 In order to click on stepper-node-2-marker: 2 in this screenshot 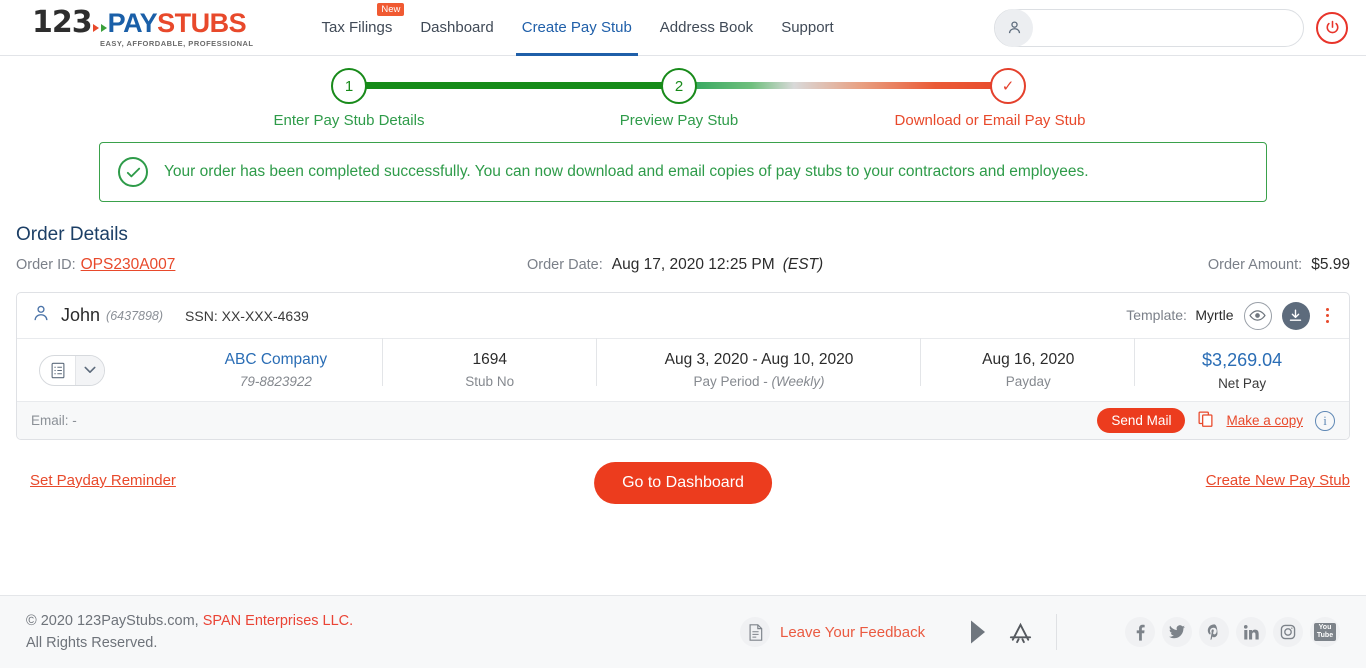, I will do `click(679, 86)`.